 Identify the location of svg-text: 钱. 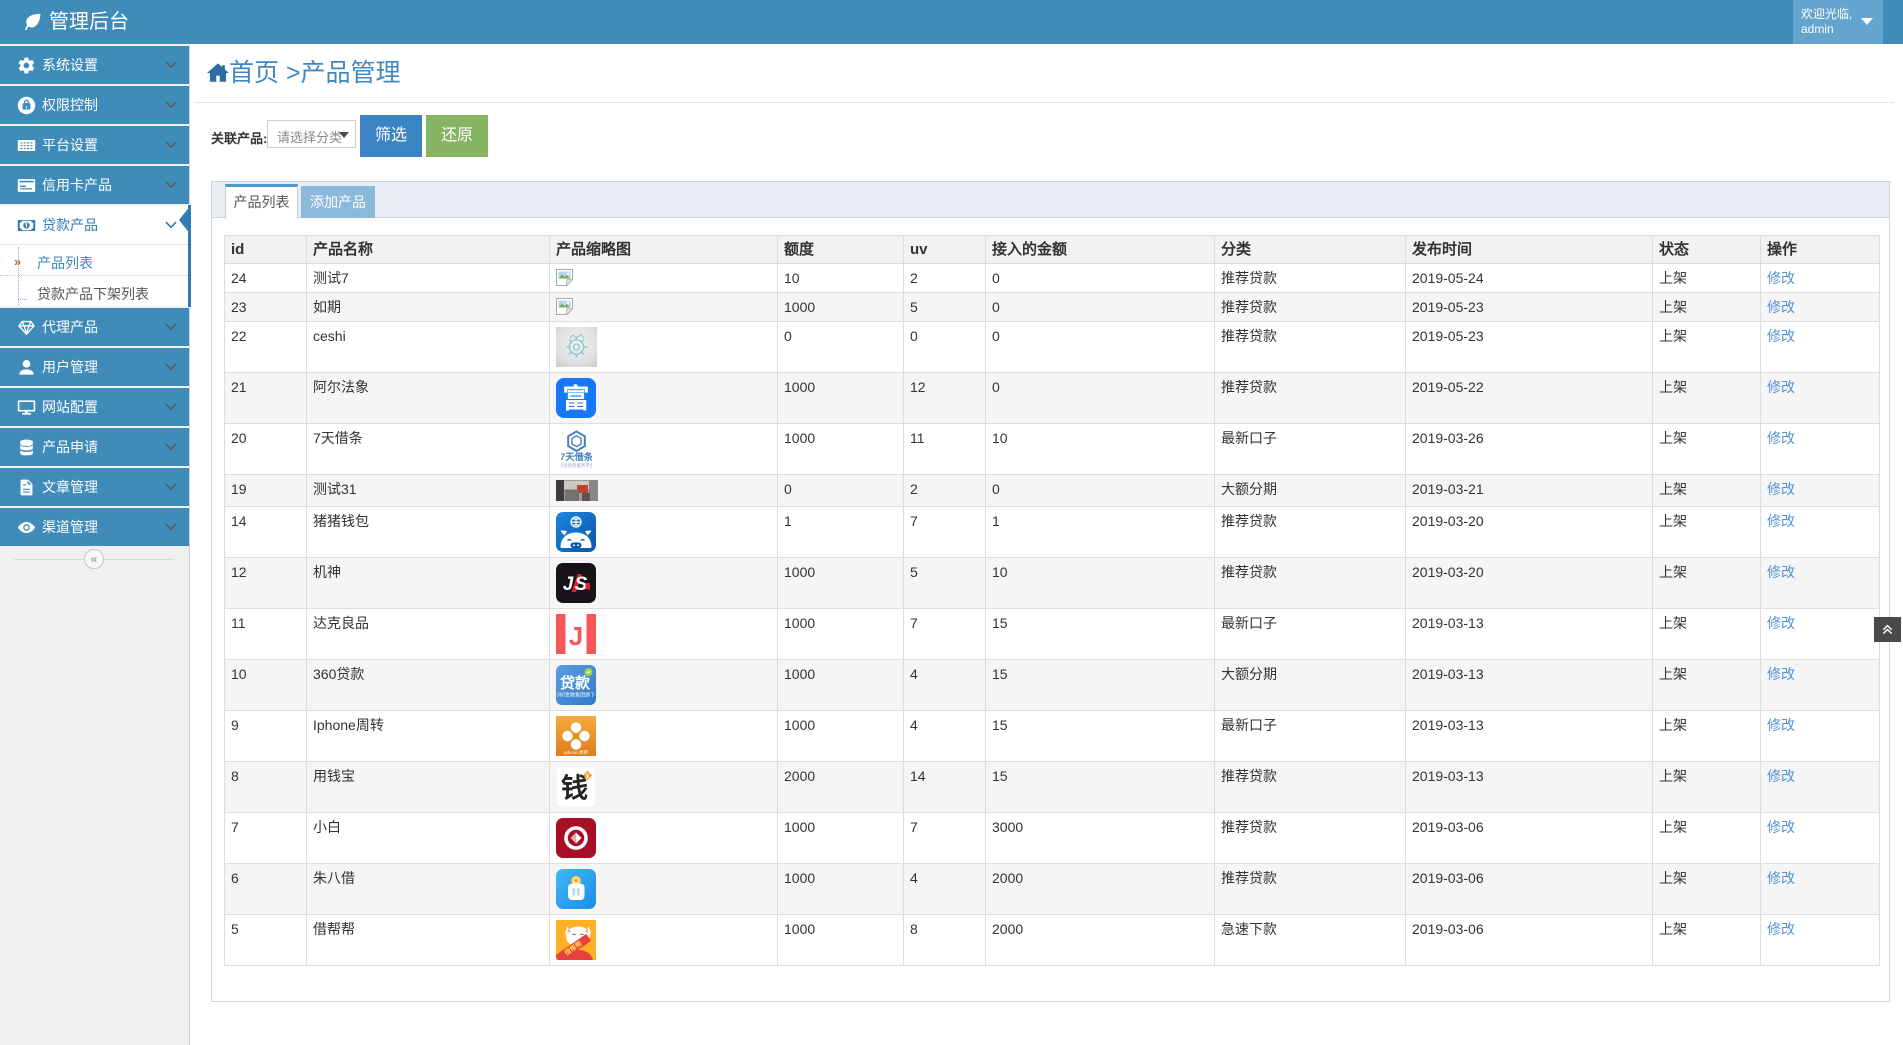
(574, 789).